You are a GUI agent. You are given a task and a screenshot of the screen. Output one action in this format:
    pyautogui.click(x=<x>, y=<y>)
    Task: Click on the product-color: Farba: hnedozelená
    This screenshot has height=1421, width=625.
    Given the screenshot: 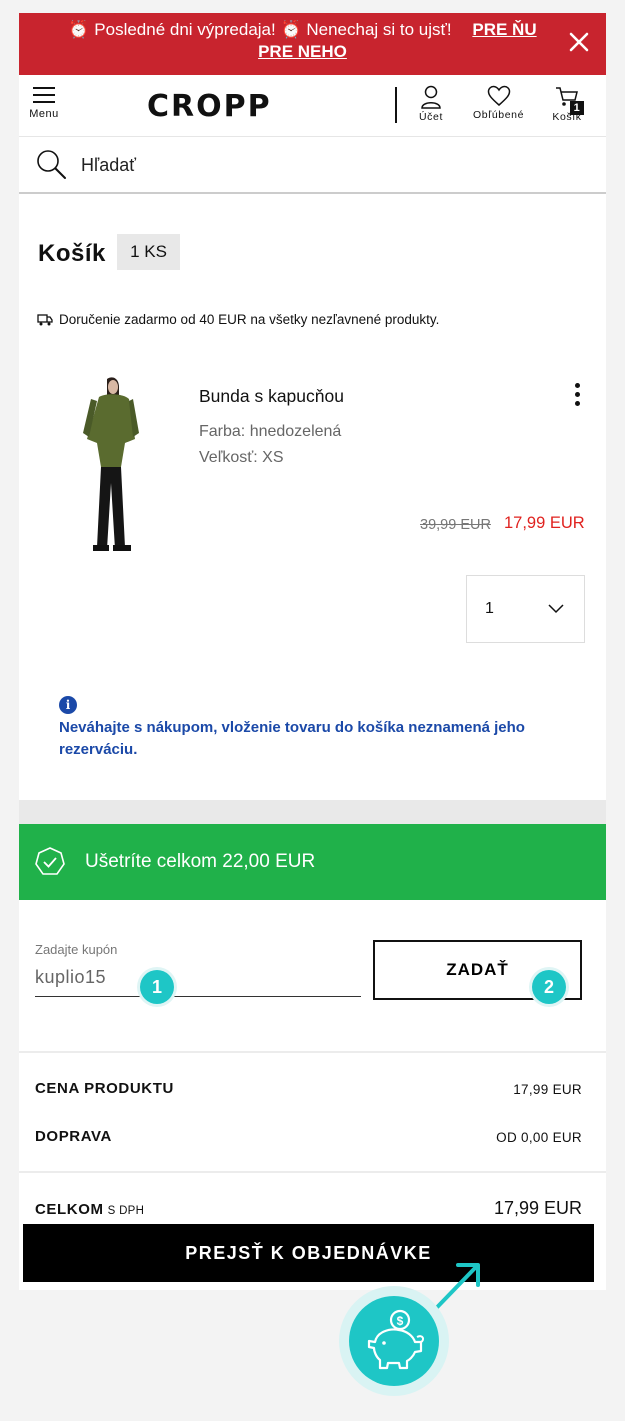 What is the action you would take?
    pyautogui.click(x=270, y=431)
    